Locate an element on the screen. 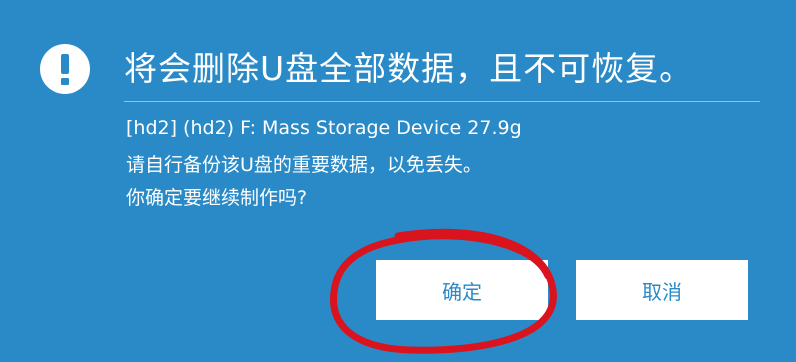 Image resolution: width=796 pixels, height=362 pixels. dialog-title: 将会删除U盘全部数据，且不可恢复。 is located at coordinates (409, 68).